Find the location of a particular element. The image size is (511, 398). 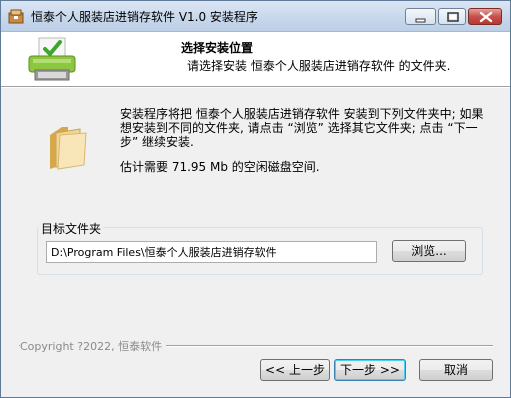

header-panel: 选择安装位置 请选择安装 恒泰个人服装店进销存软件 的文件夹. is located at coordinates (255, 59).